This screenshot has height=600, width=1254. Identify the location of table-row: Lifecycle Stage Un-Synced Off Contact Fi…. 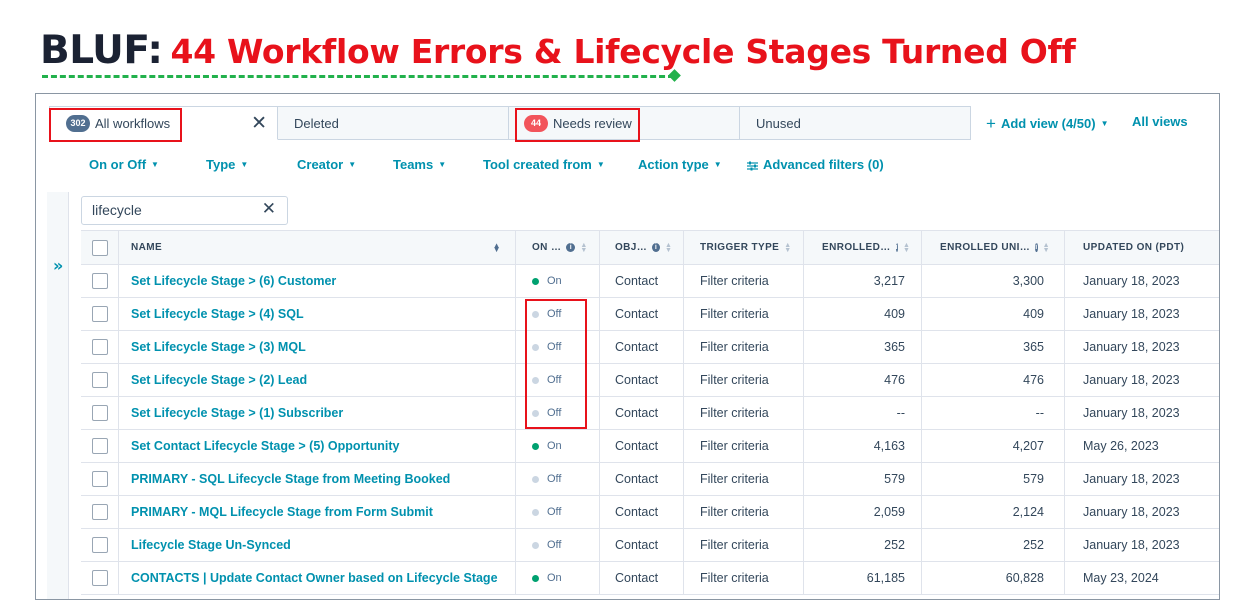
(650, 545).